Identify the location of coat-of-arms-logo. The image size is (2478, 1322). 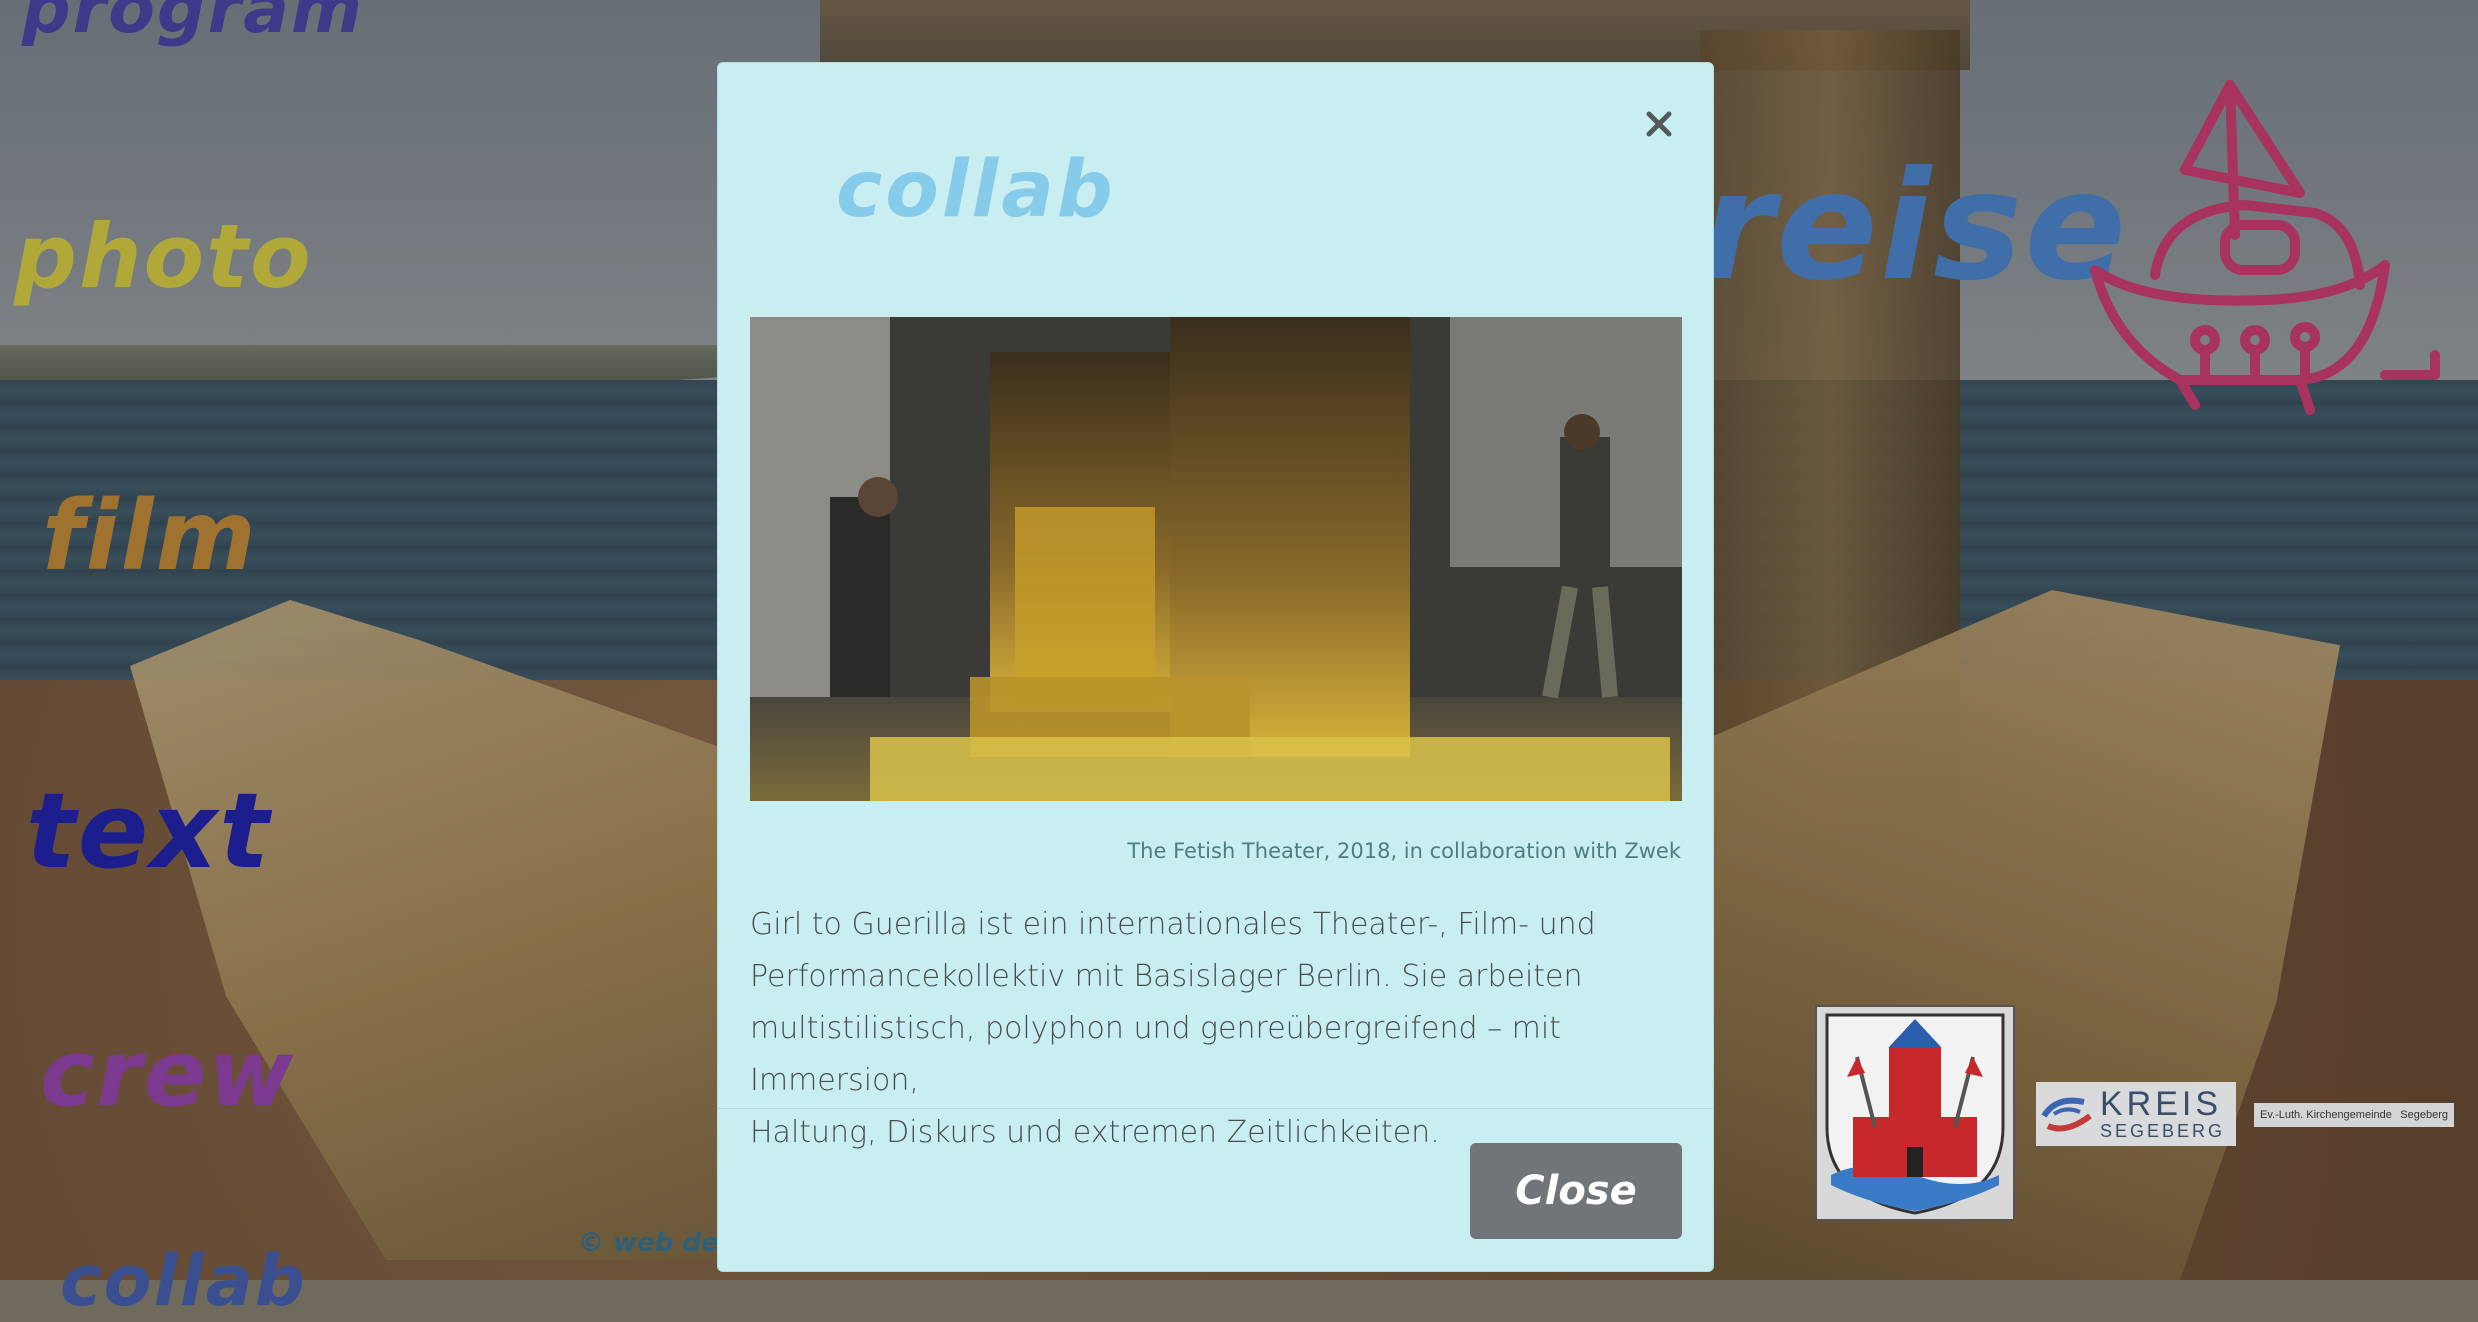
(1915, 1113).